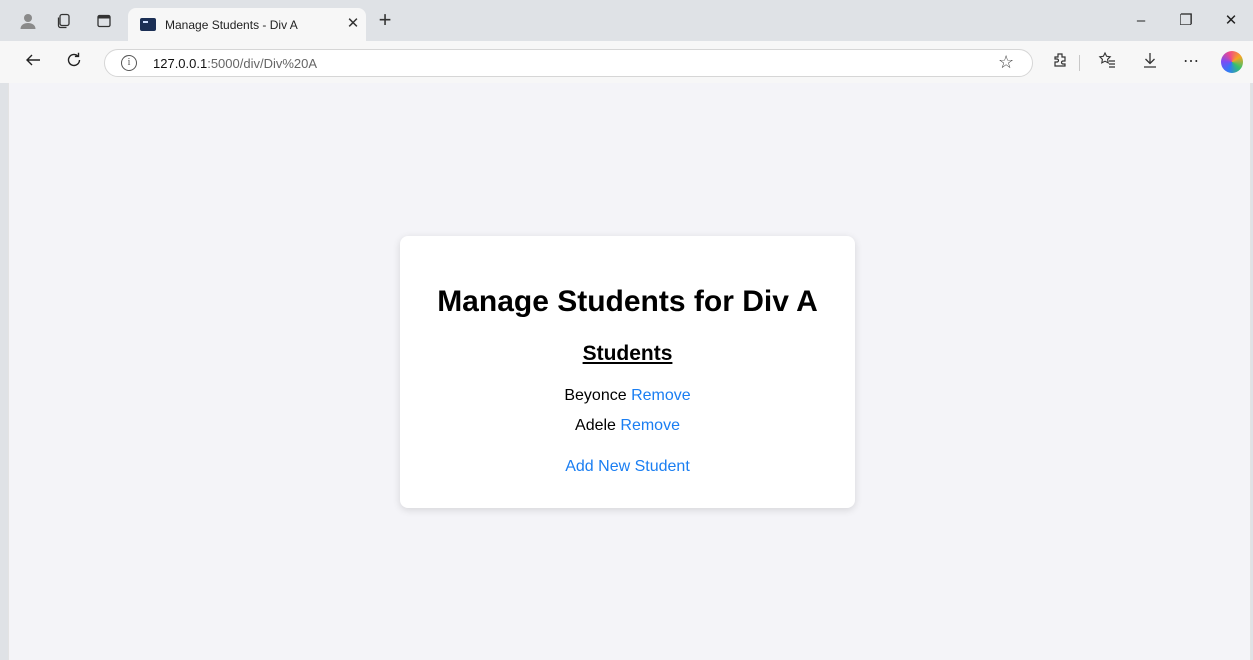 This screenshot has height=660, width=1253. Describe the element at coordinates (148, 24) in the screenshot. I see `terminal-favicon-icon` at that location.